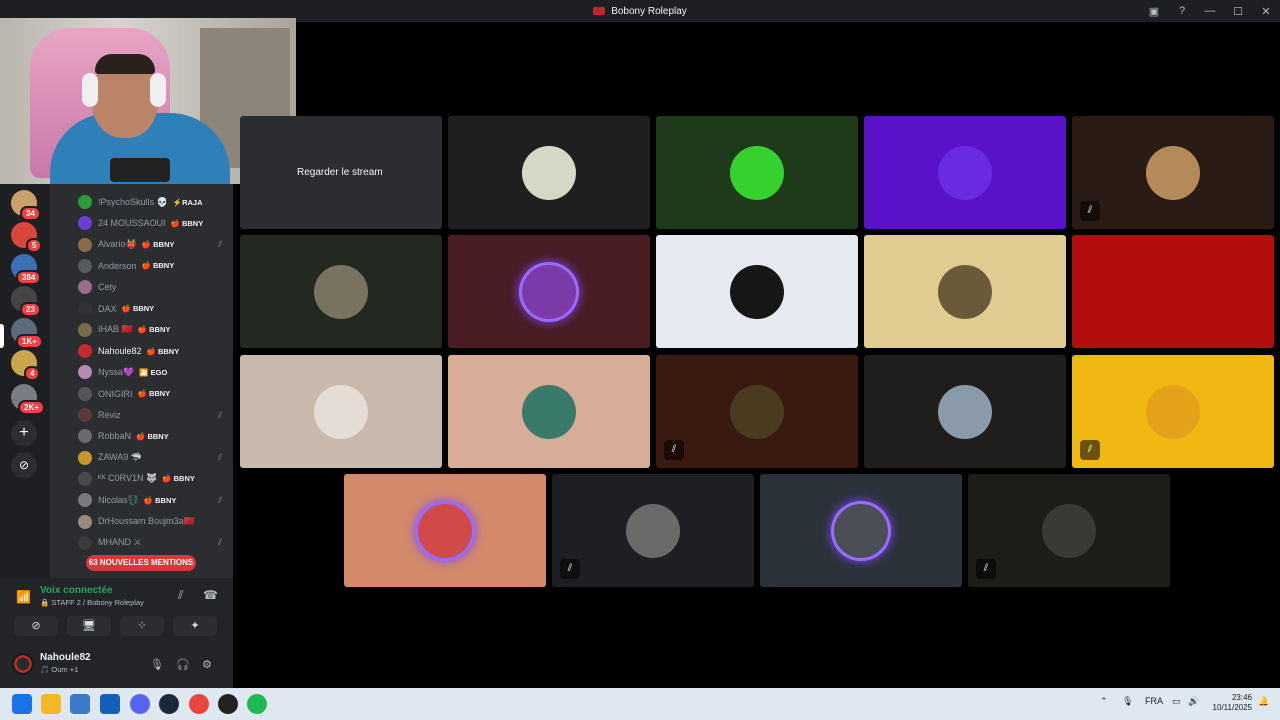 Image resolution: width=1280 pixels, height=720 pixels. I want to click on activities-button: ⁘, so click(142, 626).